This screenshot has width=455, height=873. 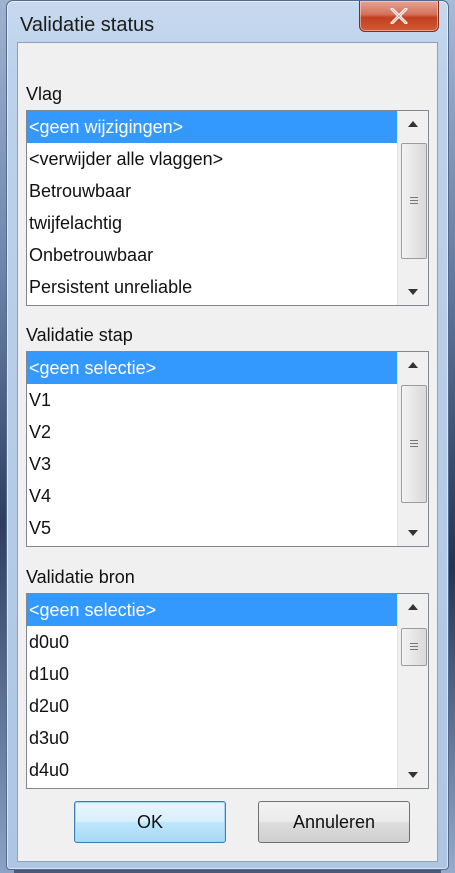 I want to click on validatie-stap-label: Validatie stap, so click(x=79, y=335).